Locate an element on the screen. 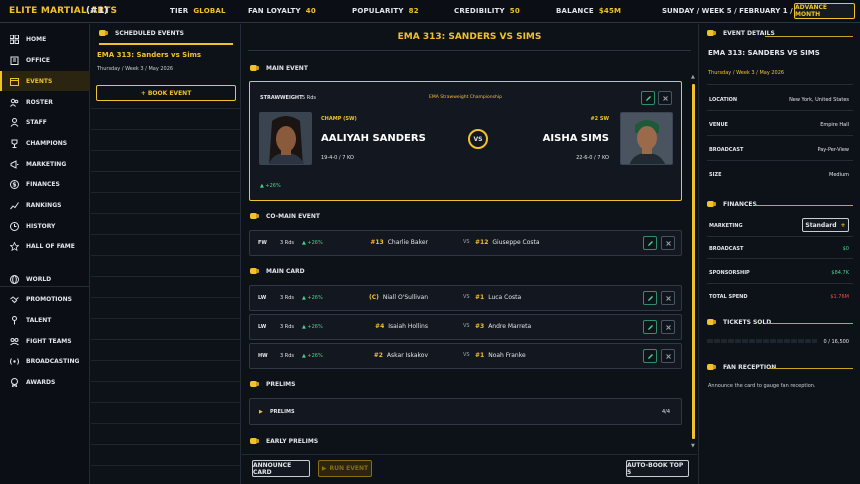  sidebar-item-roster: ROSTER is located at coordinates (45, 102).